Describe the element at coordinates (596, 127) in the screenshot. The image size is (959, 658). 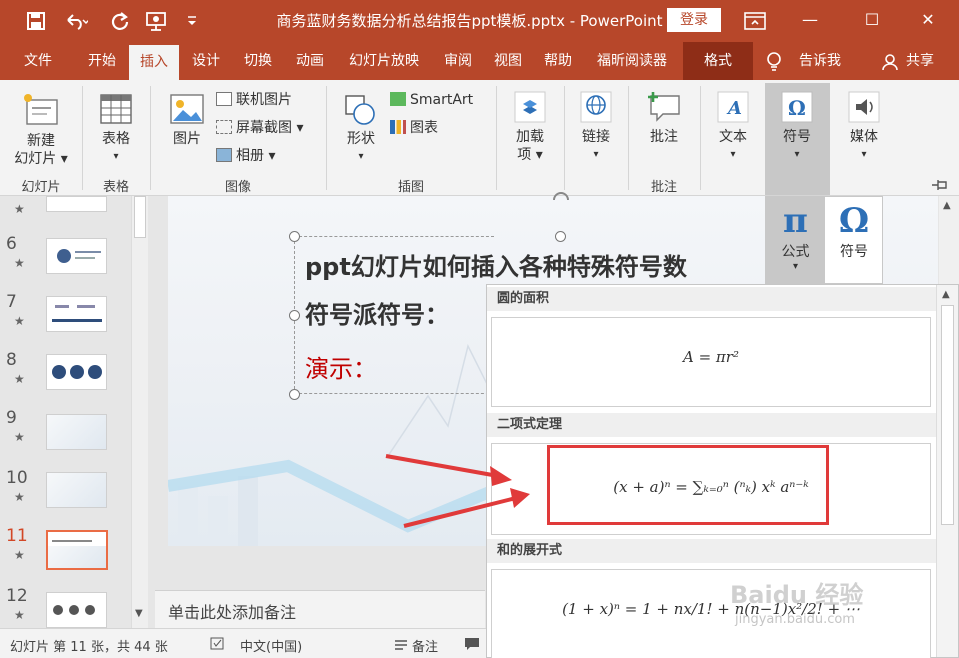
I see `link-button: 链接 ▾` at that location.